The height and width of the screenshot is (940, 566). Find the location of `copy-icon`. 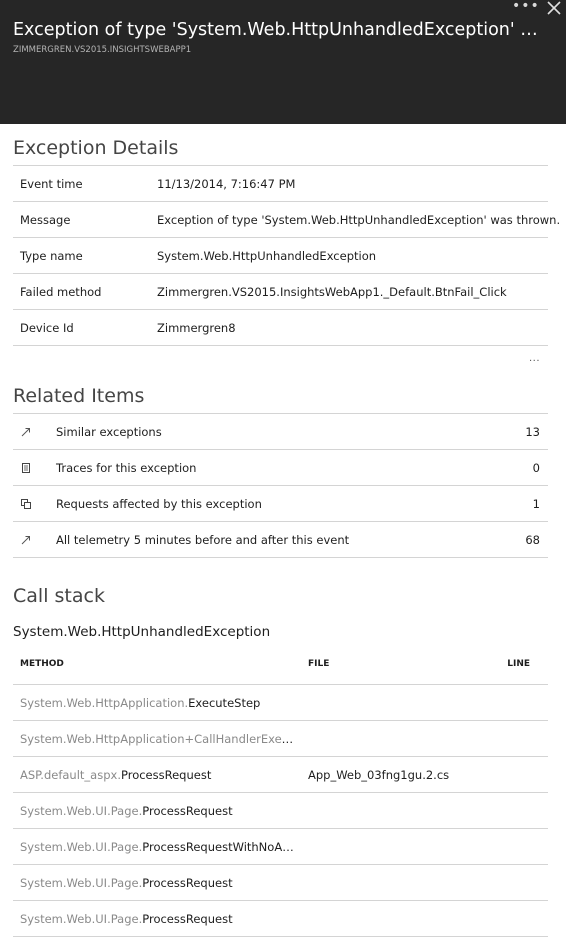

copy-icon is located at coordinates (26, 504).